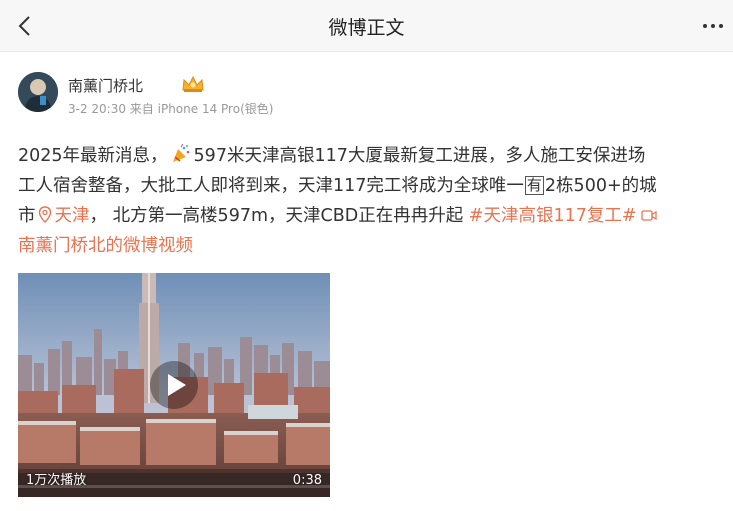  What do you see at coordinates (56, 480) in the screenshot?
I see `video-view-count: 1万次播放` at bounding box center [56, 480].